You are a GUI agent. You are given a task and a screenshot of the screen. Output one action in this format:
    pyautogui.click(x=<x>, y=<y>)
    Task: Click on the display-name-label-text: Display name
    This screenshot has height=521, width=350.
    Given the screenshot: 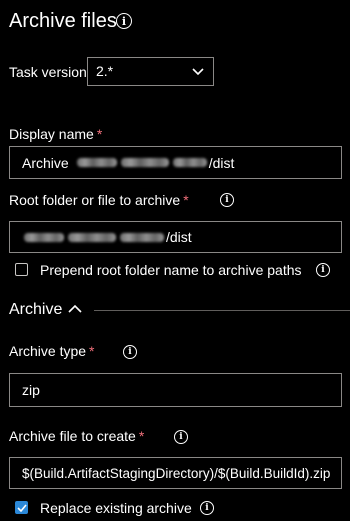 What is the action you would take?
    pyautogui.click(x=51, y=134)
    